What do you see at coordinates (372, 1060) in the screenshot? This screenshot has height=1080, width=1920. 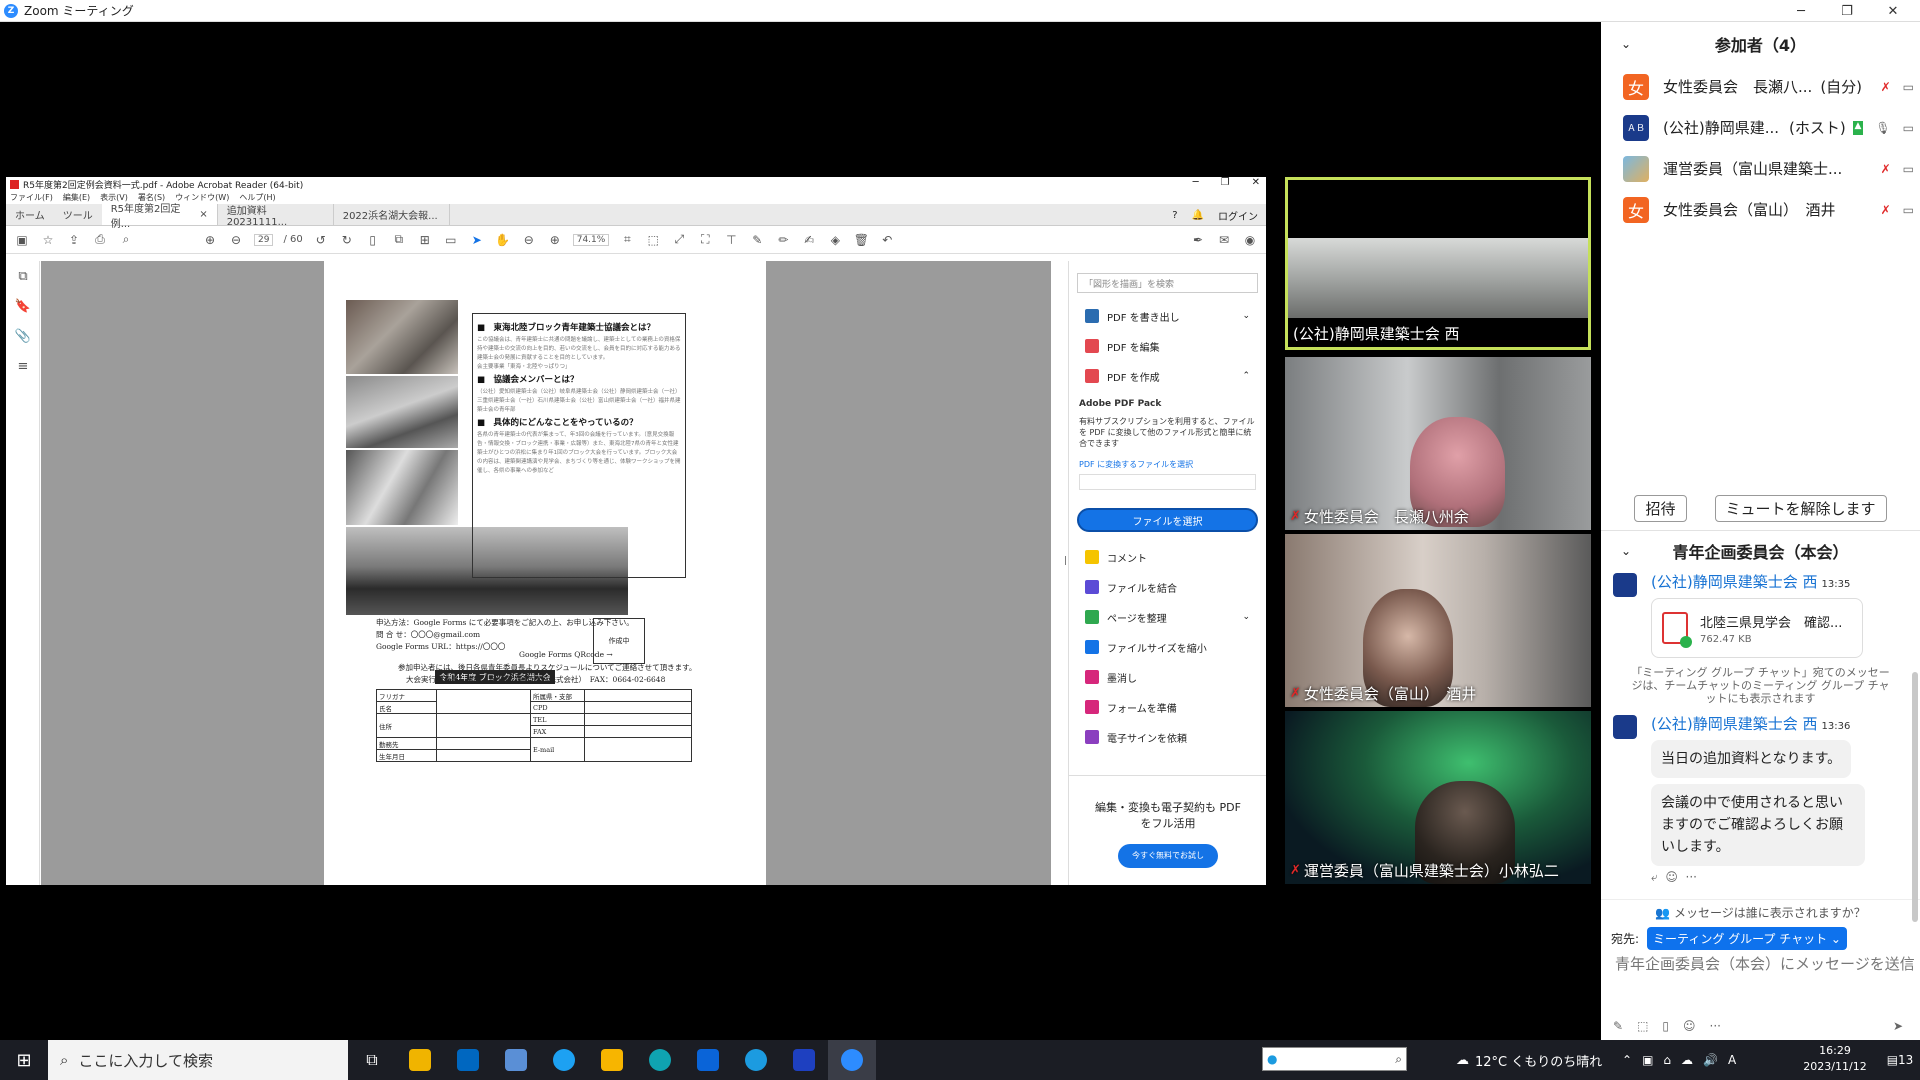 I see `task-view-icon: ⧉` at bounding box center [372, 1060].